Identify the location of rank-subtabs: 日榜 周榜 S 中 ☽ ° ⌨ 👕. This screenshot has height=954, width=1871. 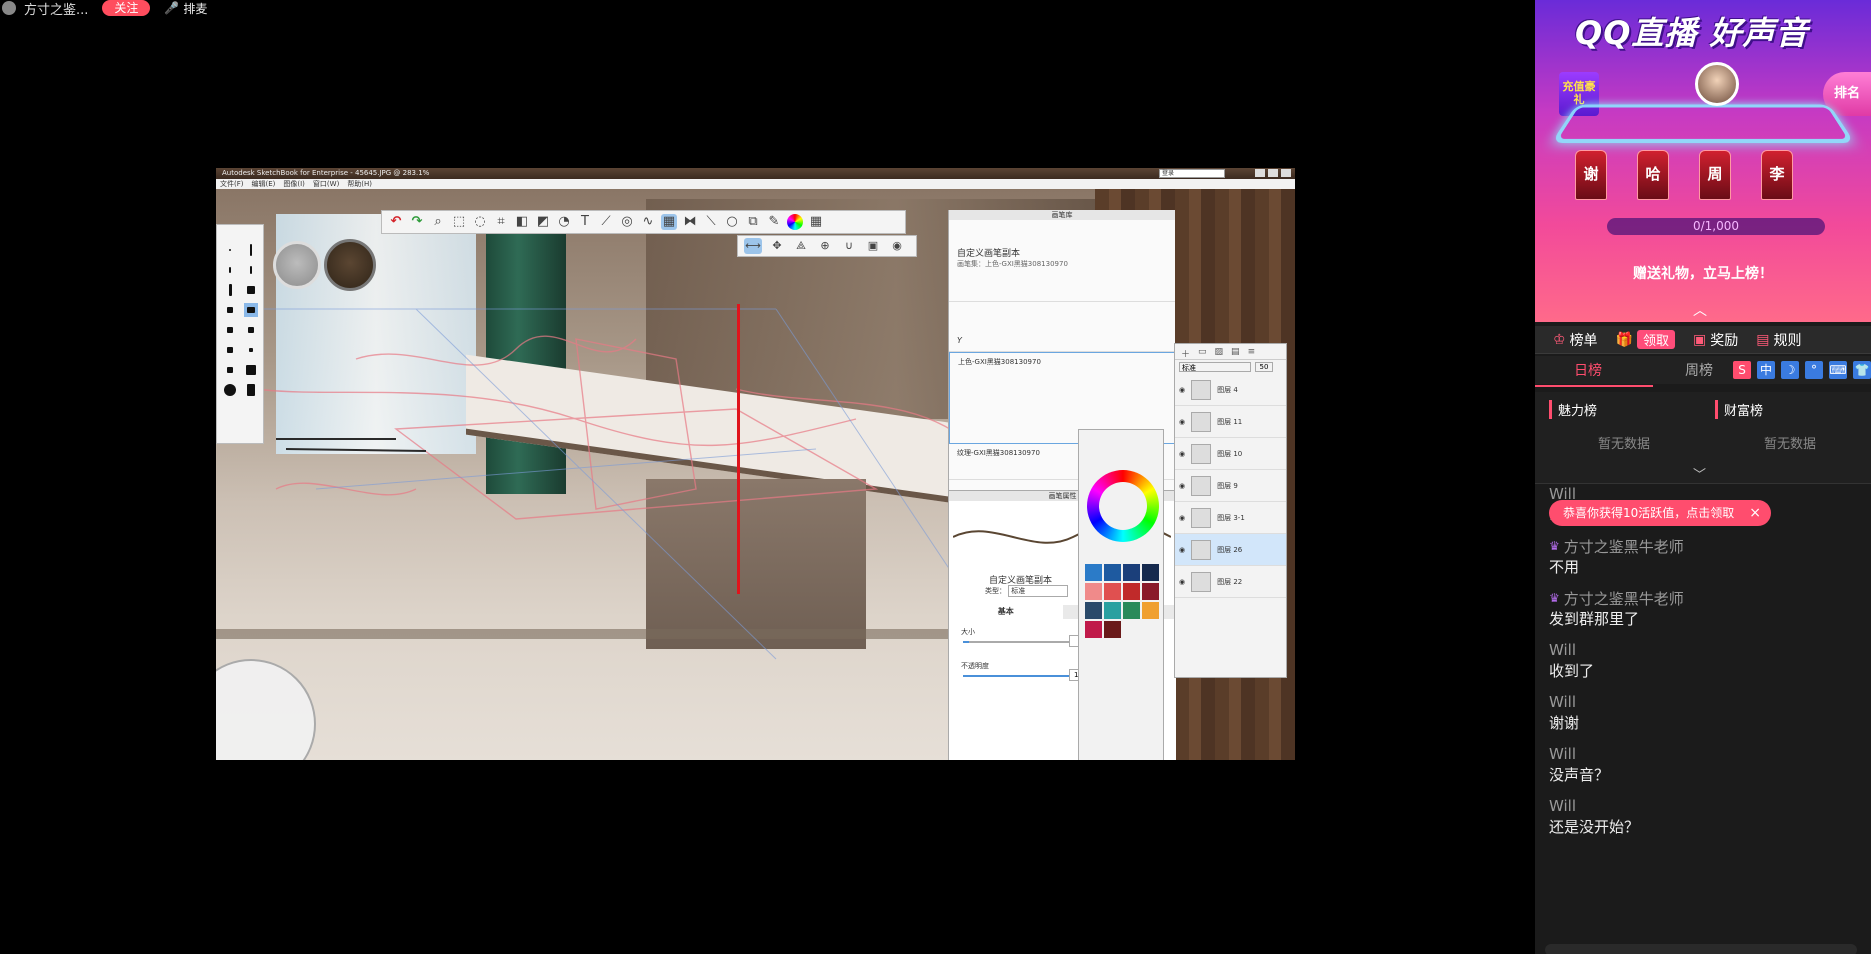
(1703, 371).